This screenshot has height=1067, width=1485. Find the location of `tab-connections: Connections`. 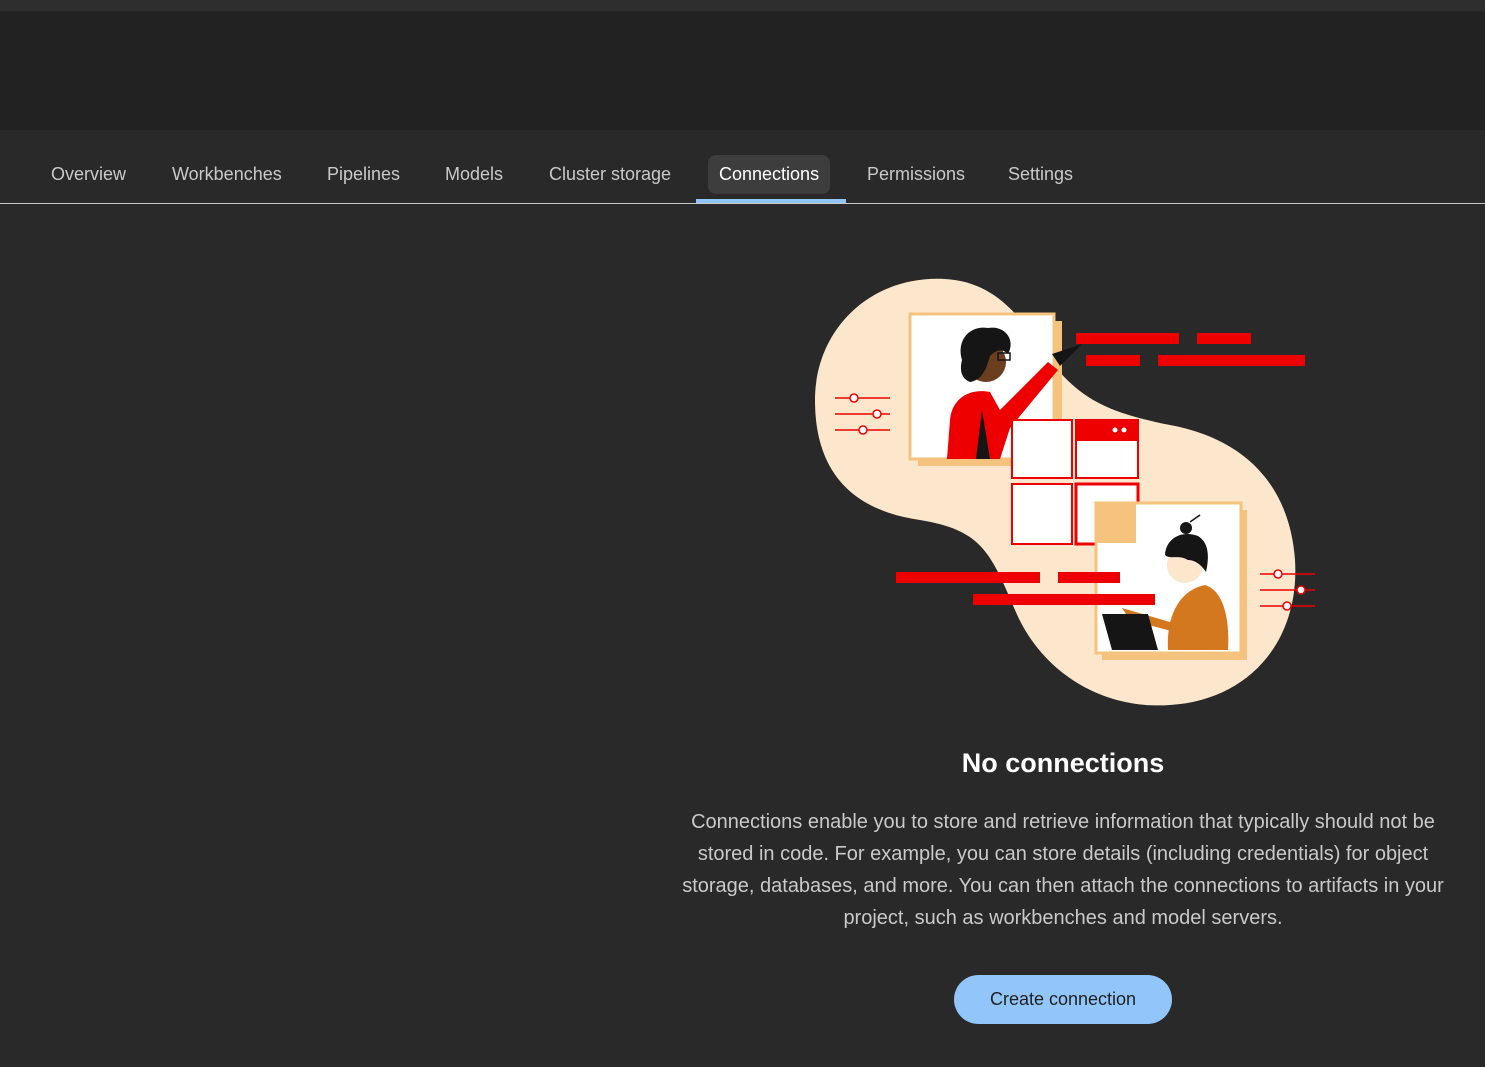

tab-connections: Connections is located at coordinates (769, 174).